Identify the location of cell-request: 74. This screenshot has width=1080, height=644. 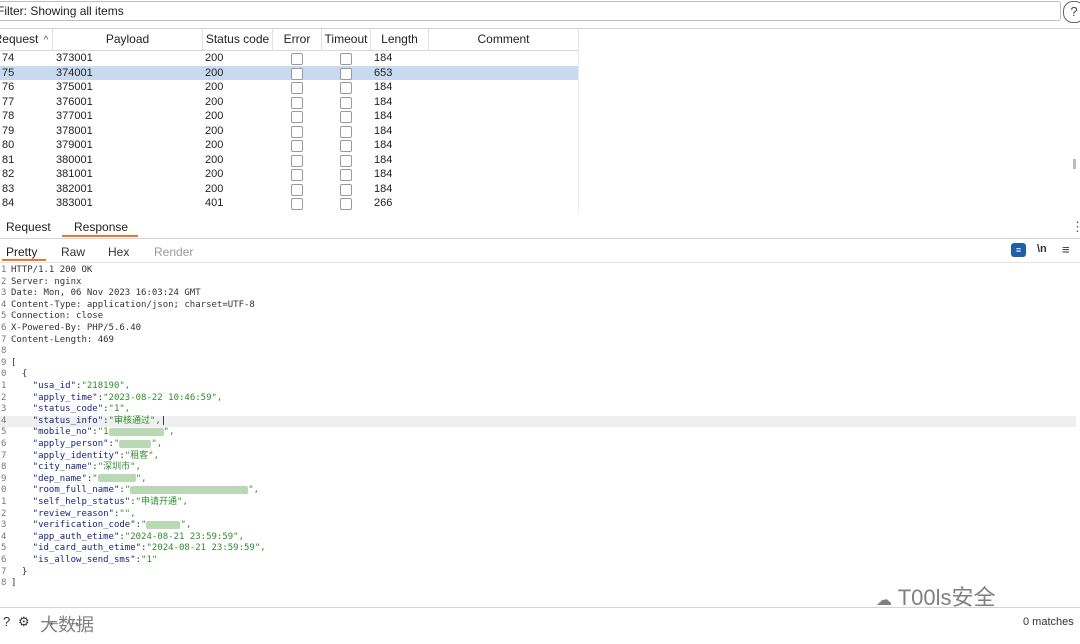
(8, 58).